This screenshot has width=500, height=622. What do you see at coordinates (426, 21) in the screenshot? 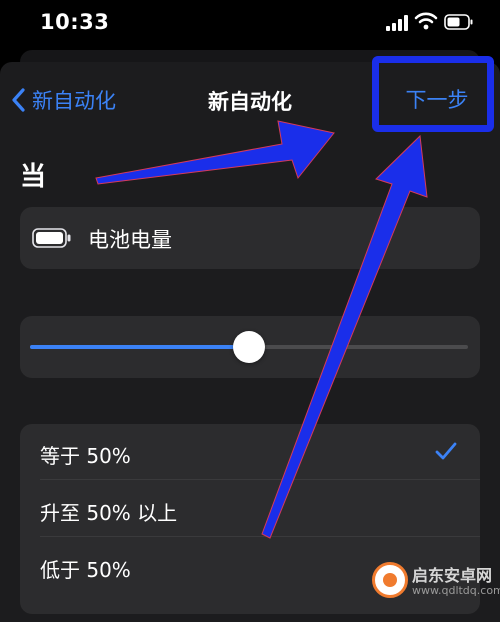
I see `wifi-icon` at bounding box center [426, 21].